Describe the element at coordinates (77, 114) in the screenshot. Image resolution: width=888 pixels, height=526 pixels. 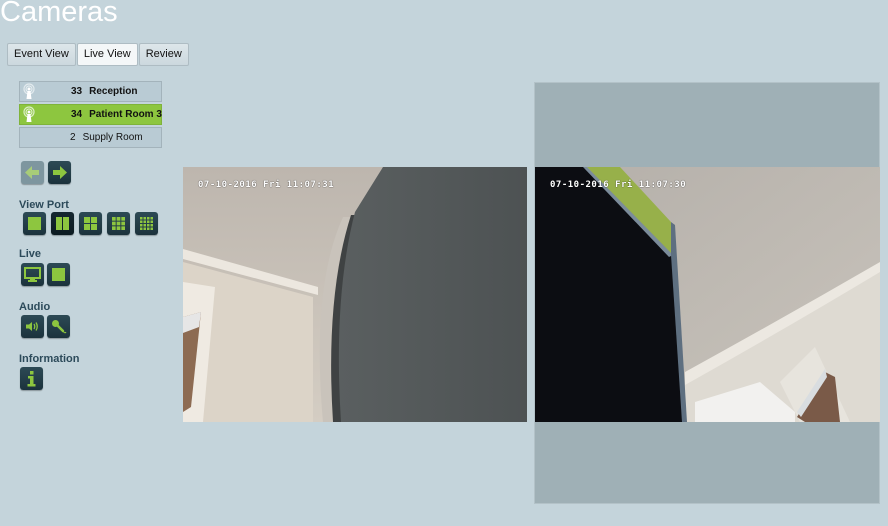
I see `camera-number: 34` at that location.